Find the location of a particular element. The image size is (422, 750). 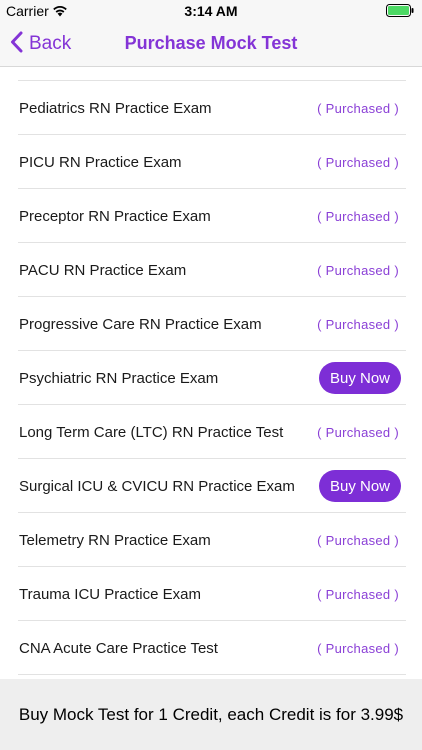

list-item: Preceptor RN Practice Exam ( Purchased ) is located at coordinates (211, 216).